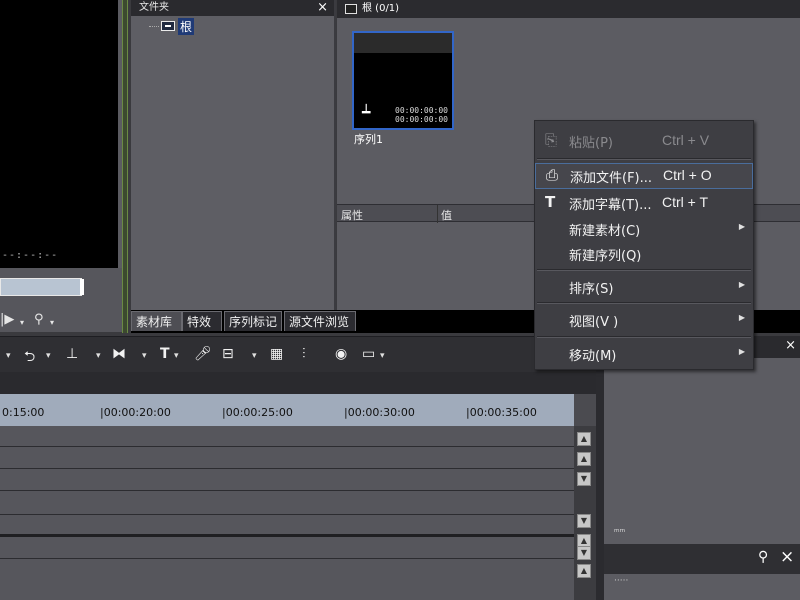  What do you see at coordinates (368, 354) in the screenshot?
I see `layout-icon: ▭` at bounding box center [368, 354].